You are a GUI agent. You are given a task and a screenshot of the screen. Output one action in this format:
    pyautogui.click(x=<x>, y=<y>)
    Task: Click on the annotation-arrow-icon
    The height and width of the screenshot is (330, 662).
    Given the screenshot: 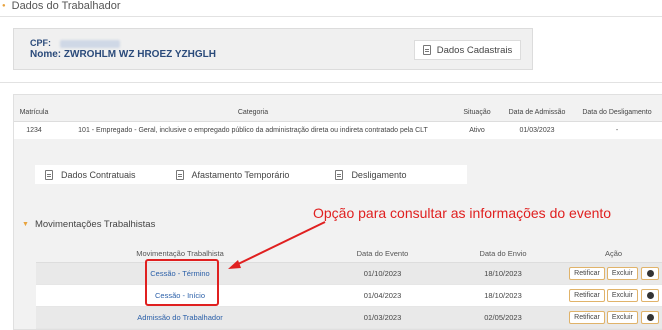 What is the action you would take?
    pyautogui.click(x=277, y=245)
    